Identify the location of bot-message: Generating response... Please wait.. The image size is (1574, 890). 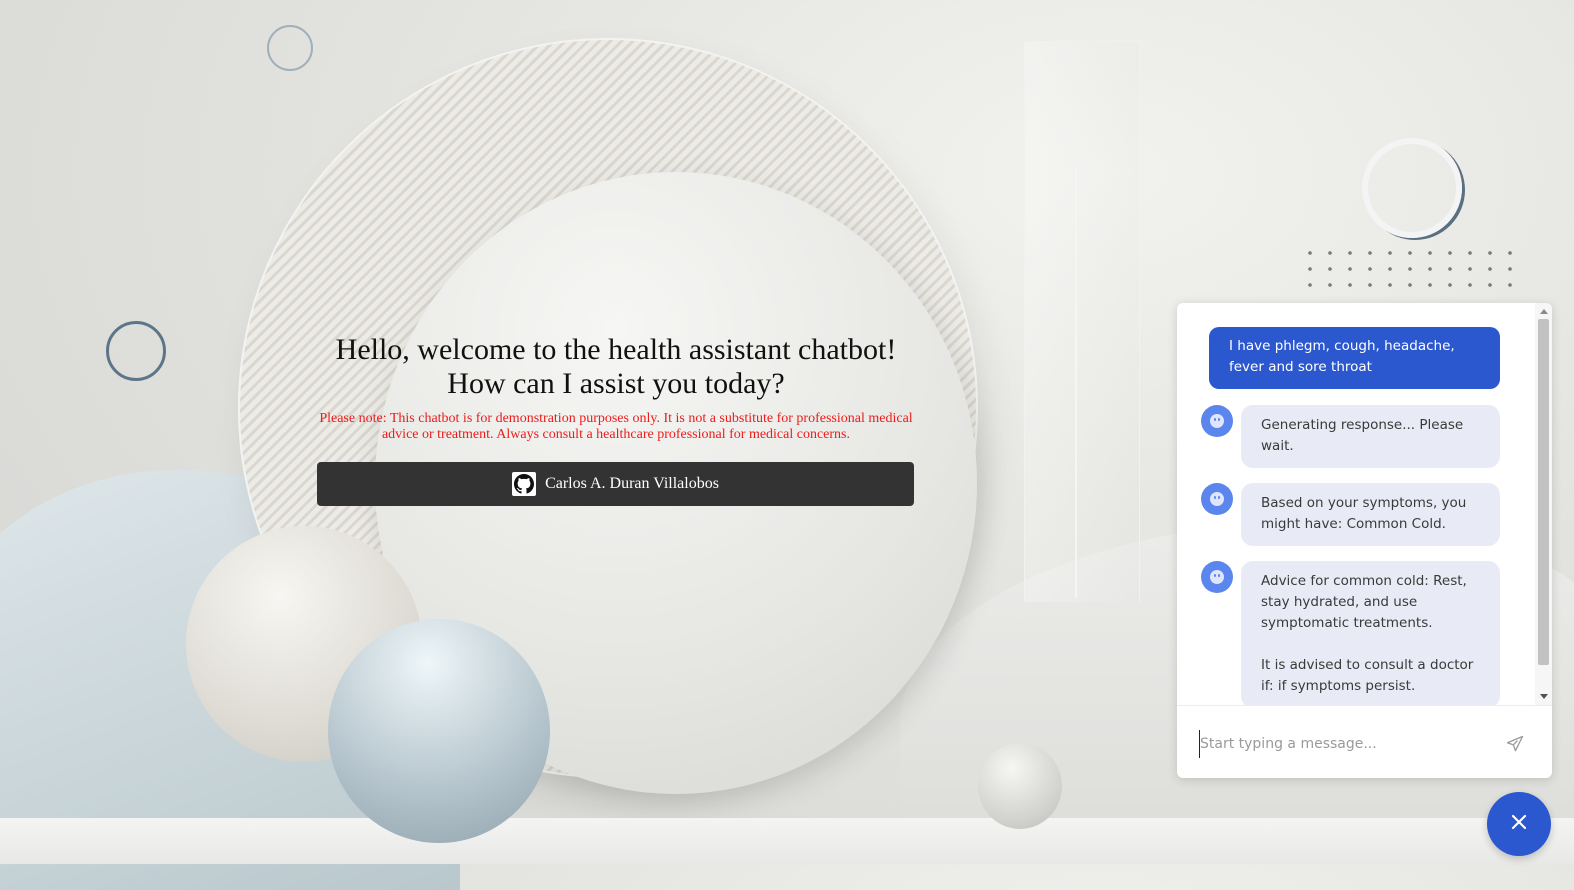
(1370, 436).